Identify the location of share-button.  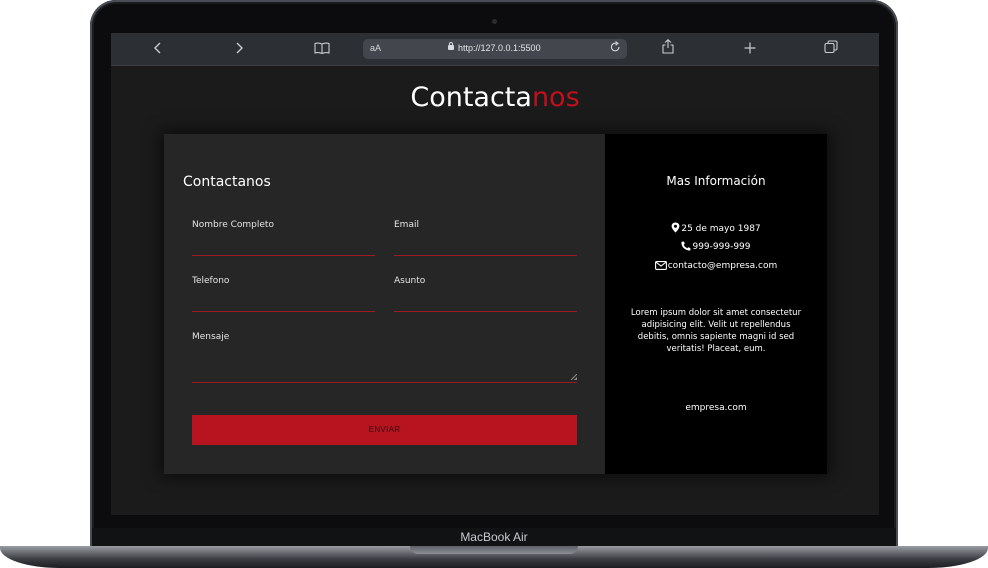
(668, 49).